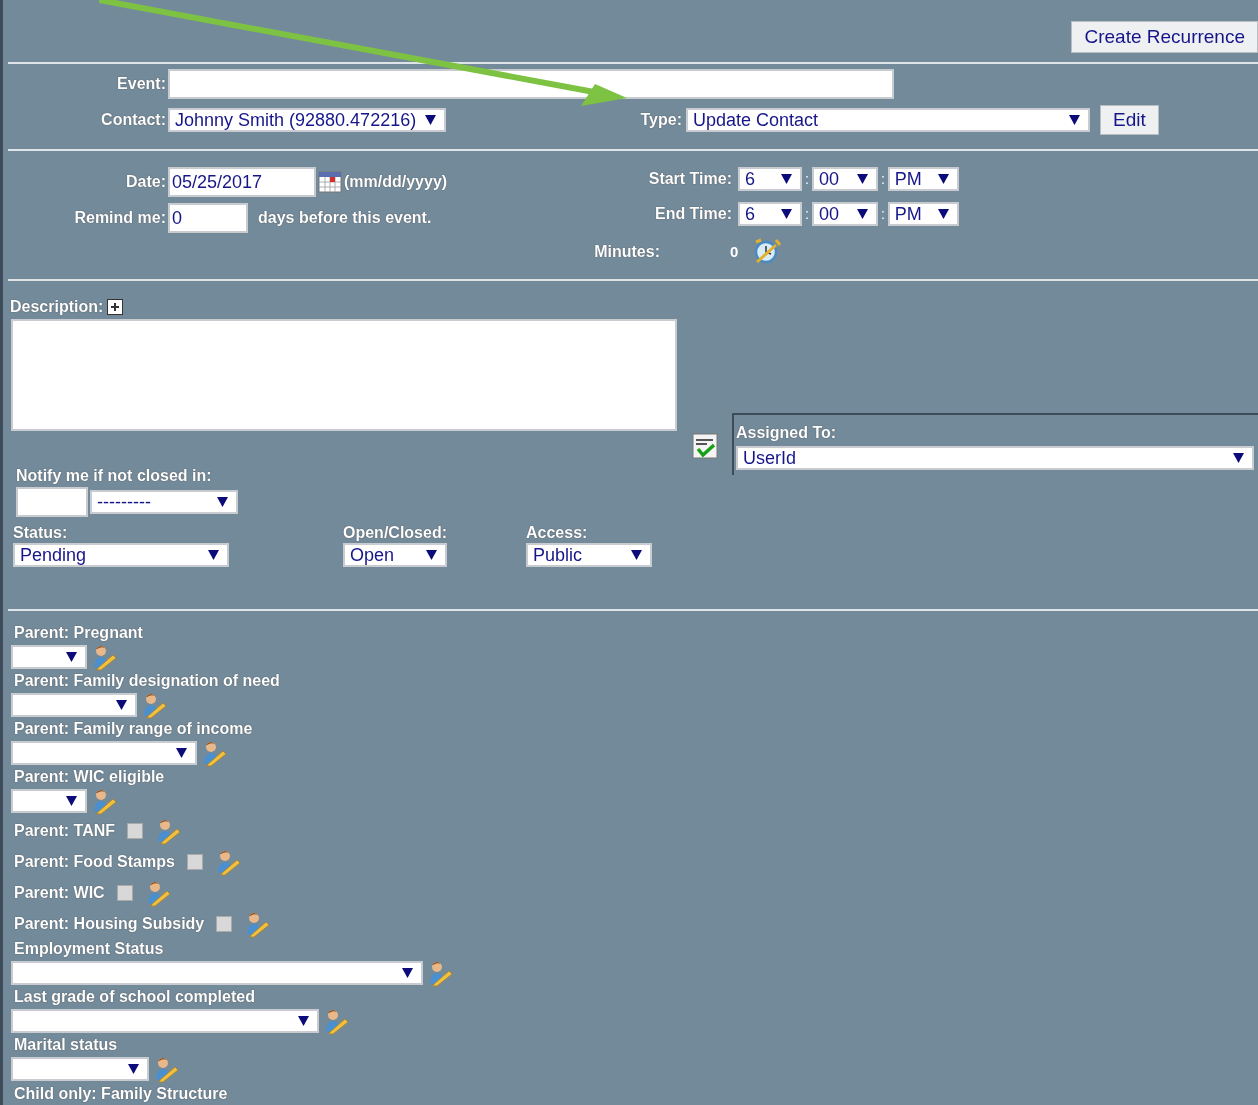 The image size is (1258, 1105). Describe the element at coordinates (134, 997) in the screenshot. I see `field-label: Last grade of school completed` at that location.